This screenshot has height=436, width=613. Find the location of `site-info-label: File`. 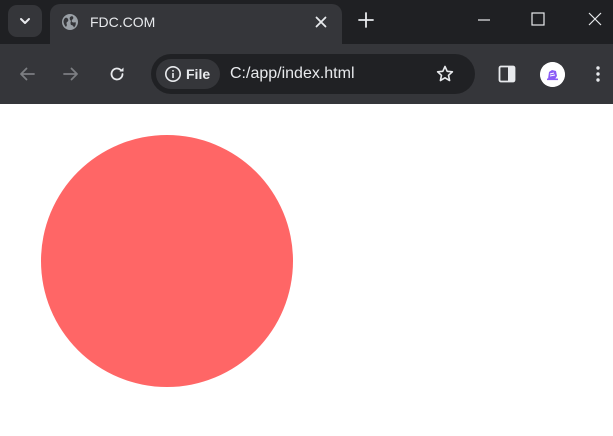

site-info-label: File is located at coordinates (198, 74).